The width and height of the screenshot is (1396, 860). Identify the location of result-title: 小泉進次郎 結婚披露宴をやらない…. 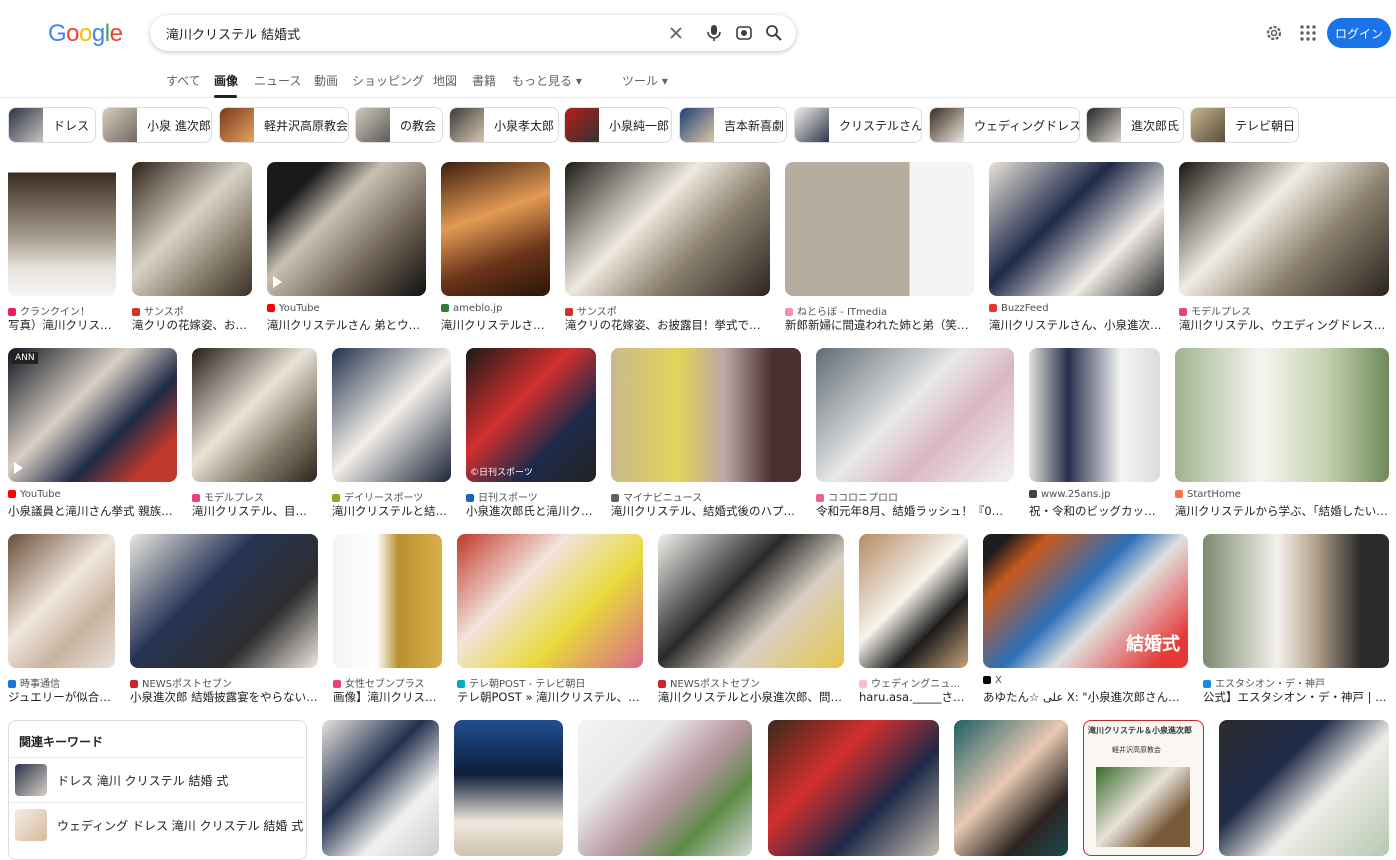
(224, 697).